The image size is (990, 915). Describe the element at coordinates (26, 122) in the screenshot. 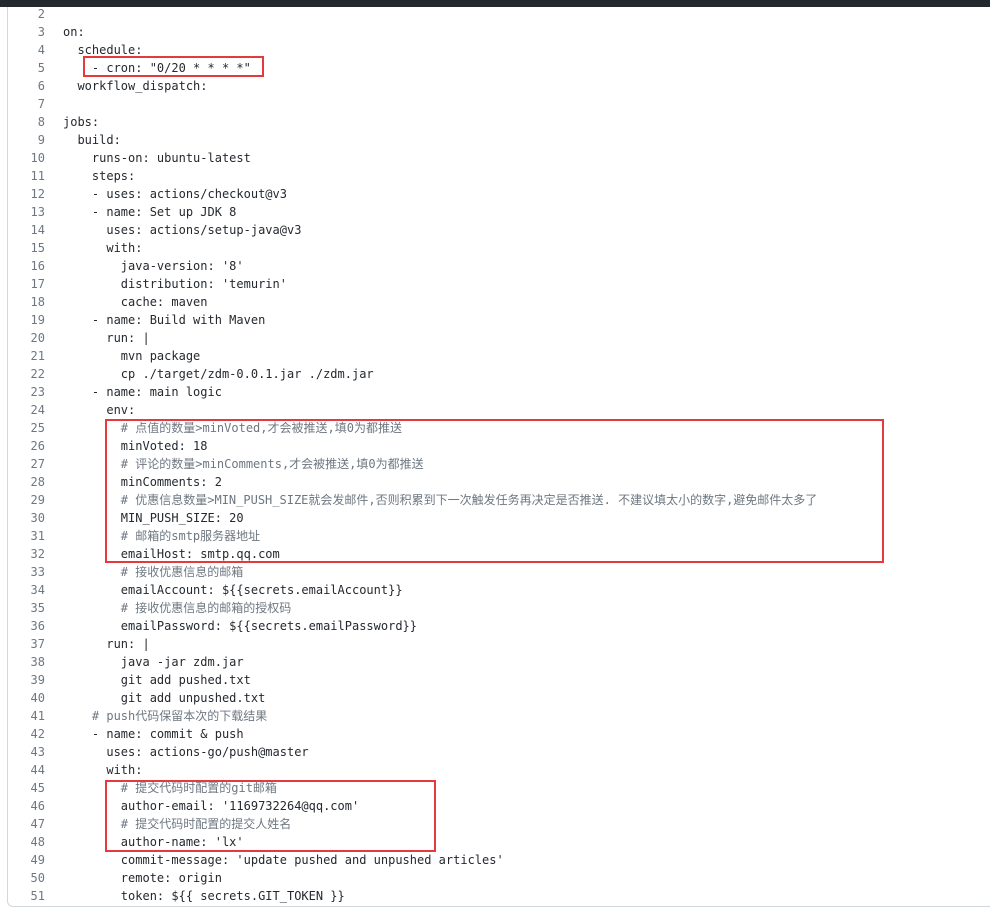

I see `line-number: 8` at that location.